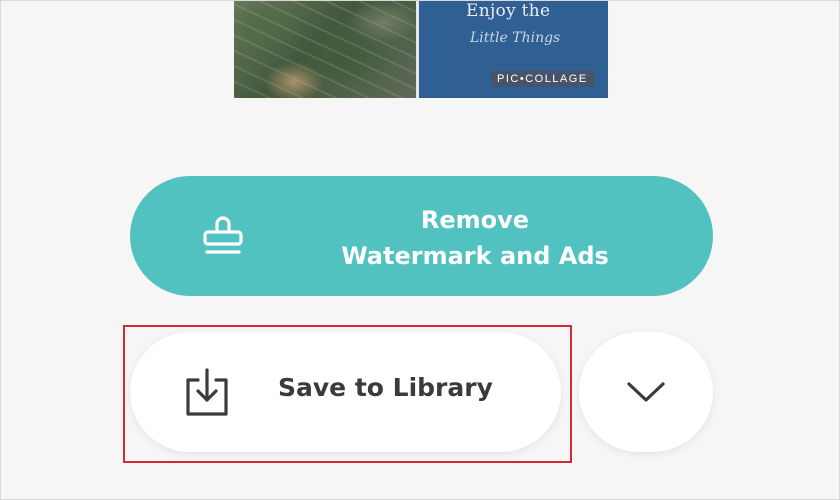 The image size is (840, 500). What do you see at coordinates (475, 238) in the screenshot?
I see `remove-watermark-label: Remove Watermark and Ads` at bounding box center [475, 238].